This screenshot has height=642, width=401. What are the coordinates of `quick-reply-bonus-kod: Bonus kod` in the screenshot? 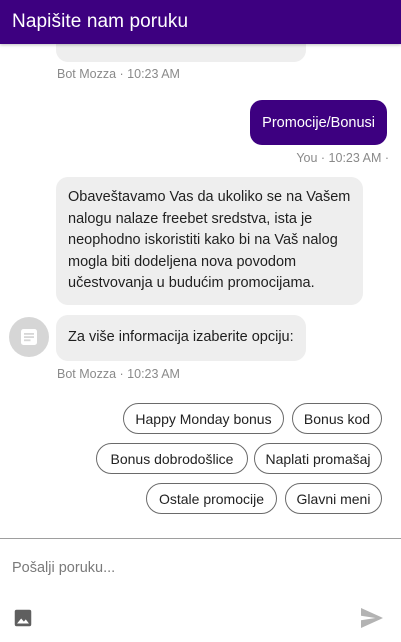 It's located at (337, 418).